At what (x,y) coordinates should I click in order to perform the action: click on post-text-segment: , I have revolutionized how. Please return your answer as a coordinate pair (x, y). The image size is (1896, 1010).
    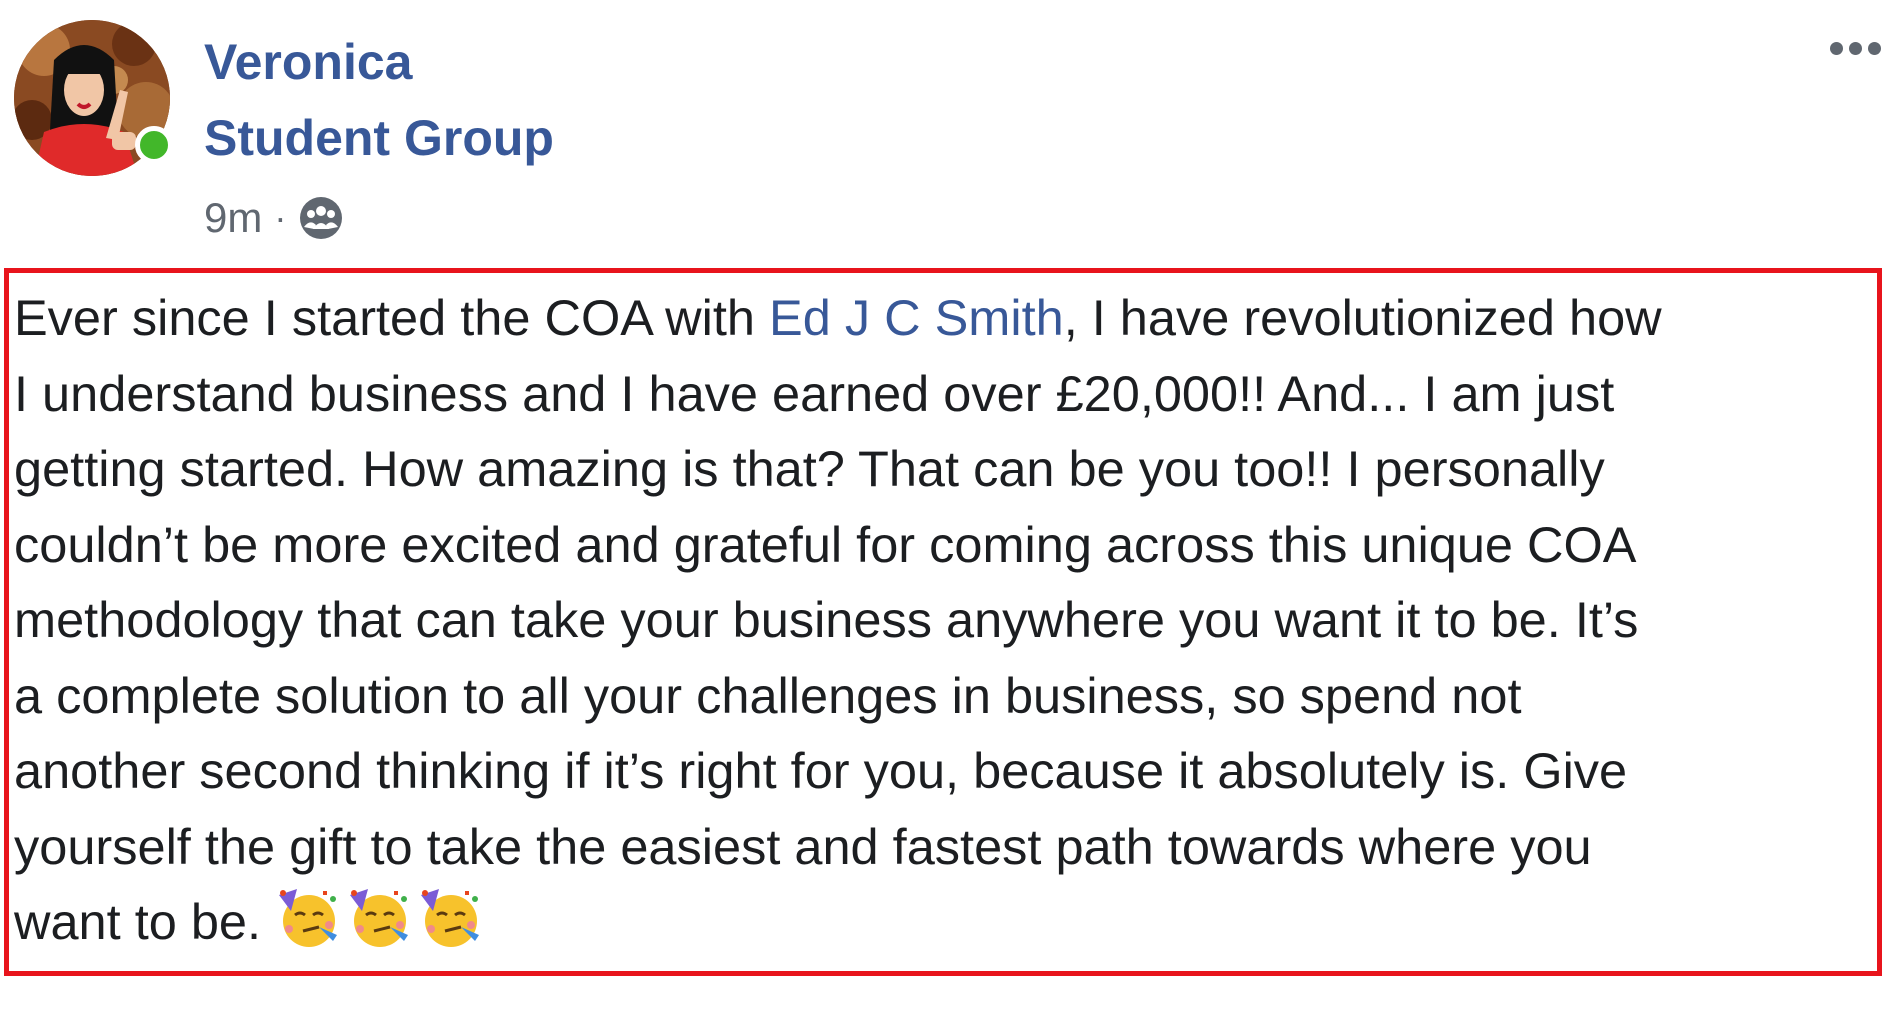
    Looking at the image, I should click on (1362, 317).